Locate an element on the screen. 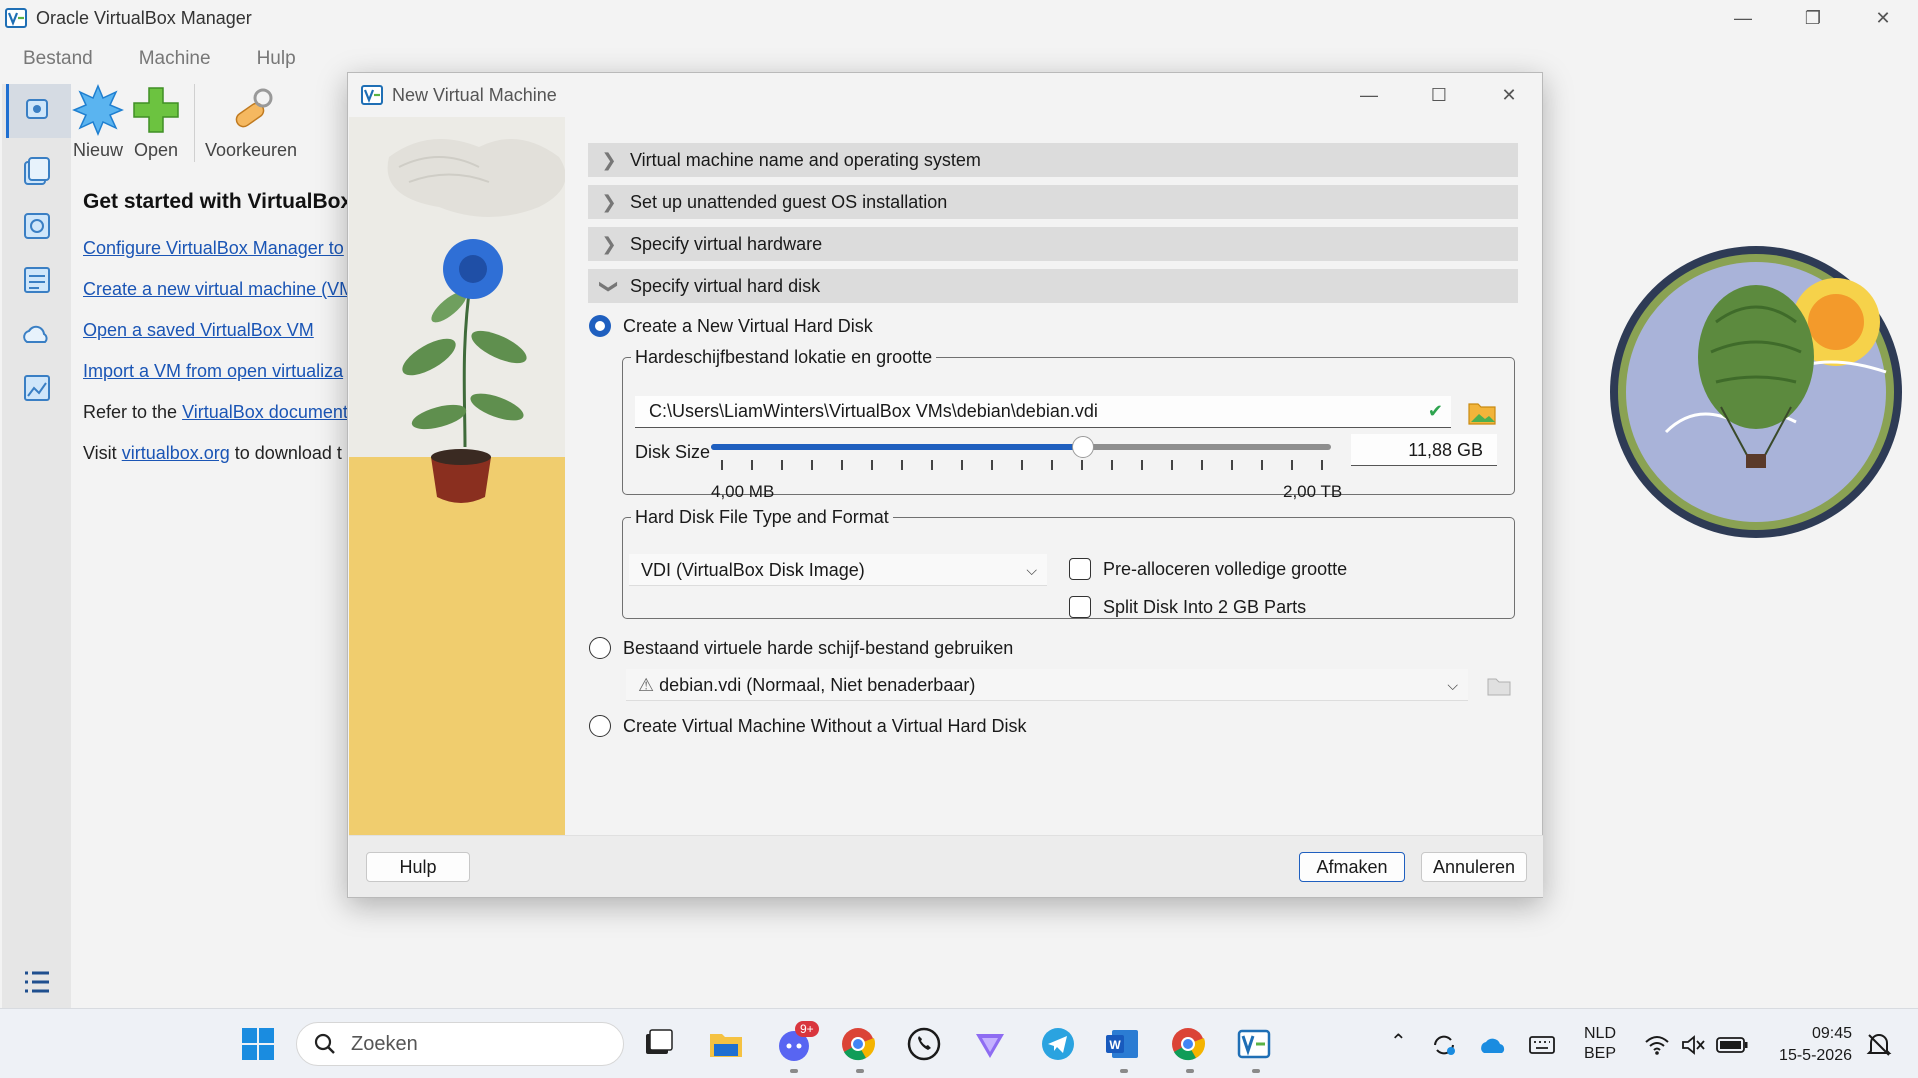  dialog-button-bar: Hulp Afmaken Annuleren is located at coordinates (946, 866).